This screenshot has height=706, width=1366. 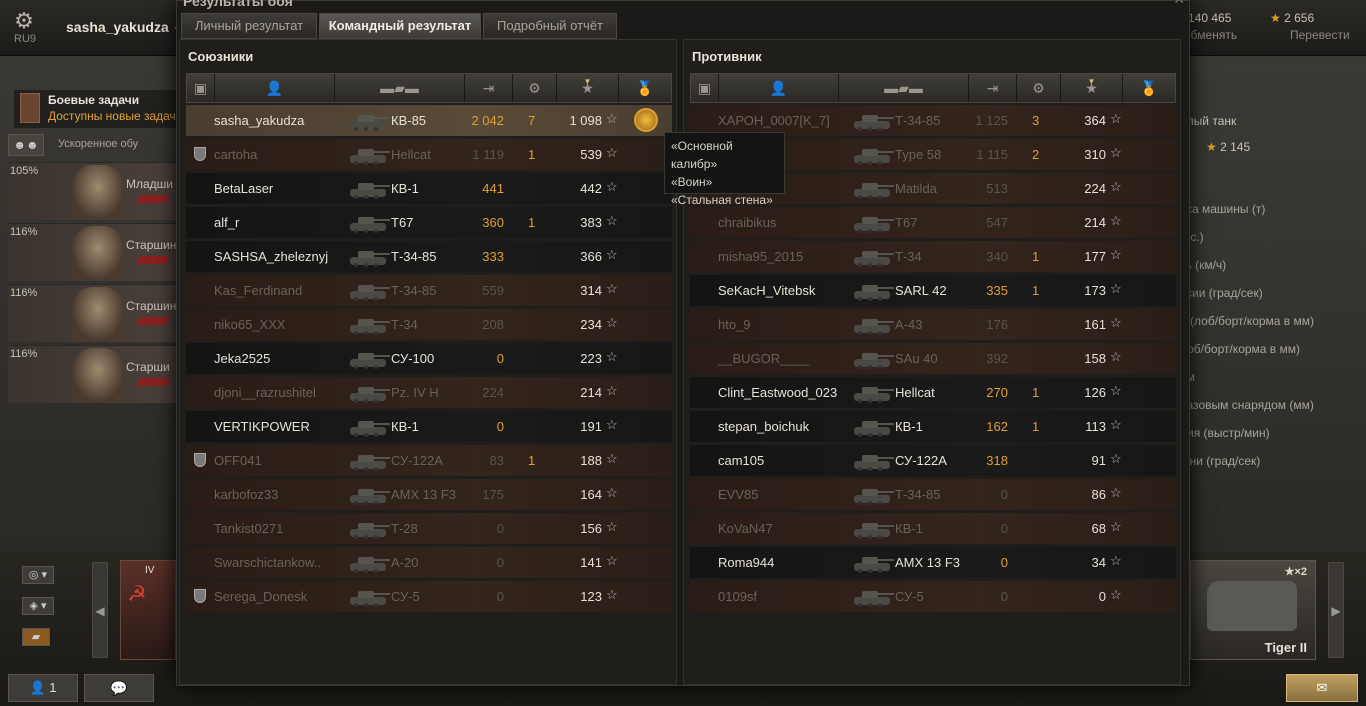 I want to click on table-row: Serega_Donesk СУ-5 0 123 ☆, so click(x=429, y=596).